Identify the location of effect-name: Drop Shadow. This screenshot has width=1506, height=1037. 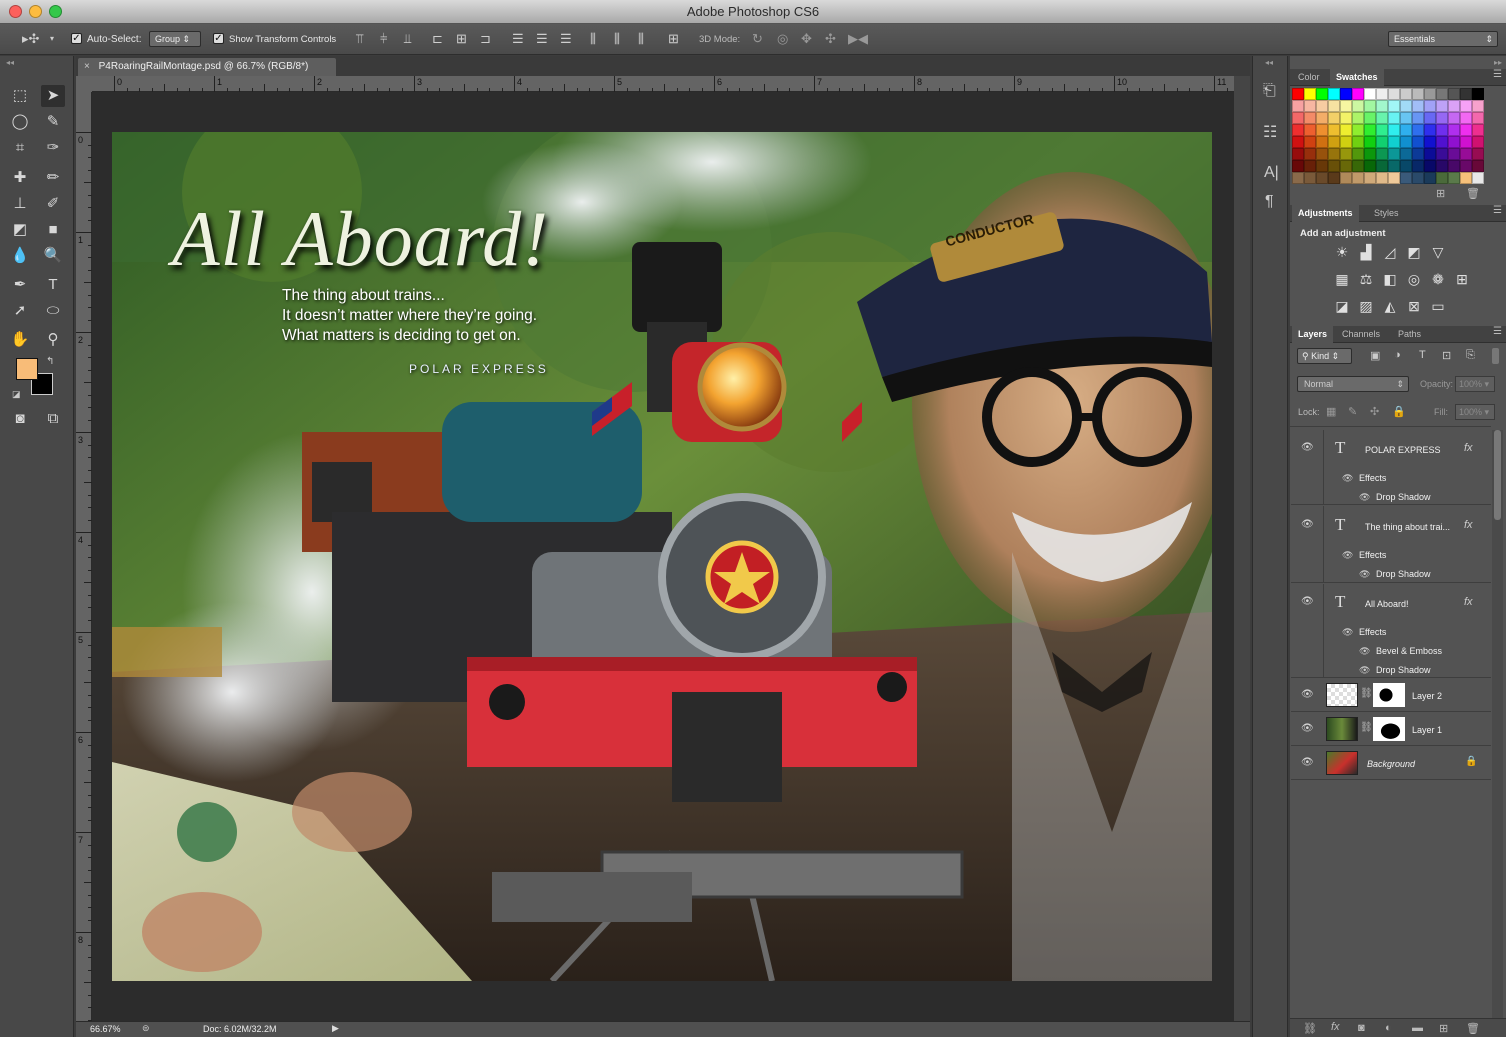
(1403, 670).